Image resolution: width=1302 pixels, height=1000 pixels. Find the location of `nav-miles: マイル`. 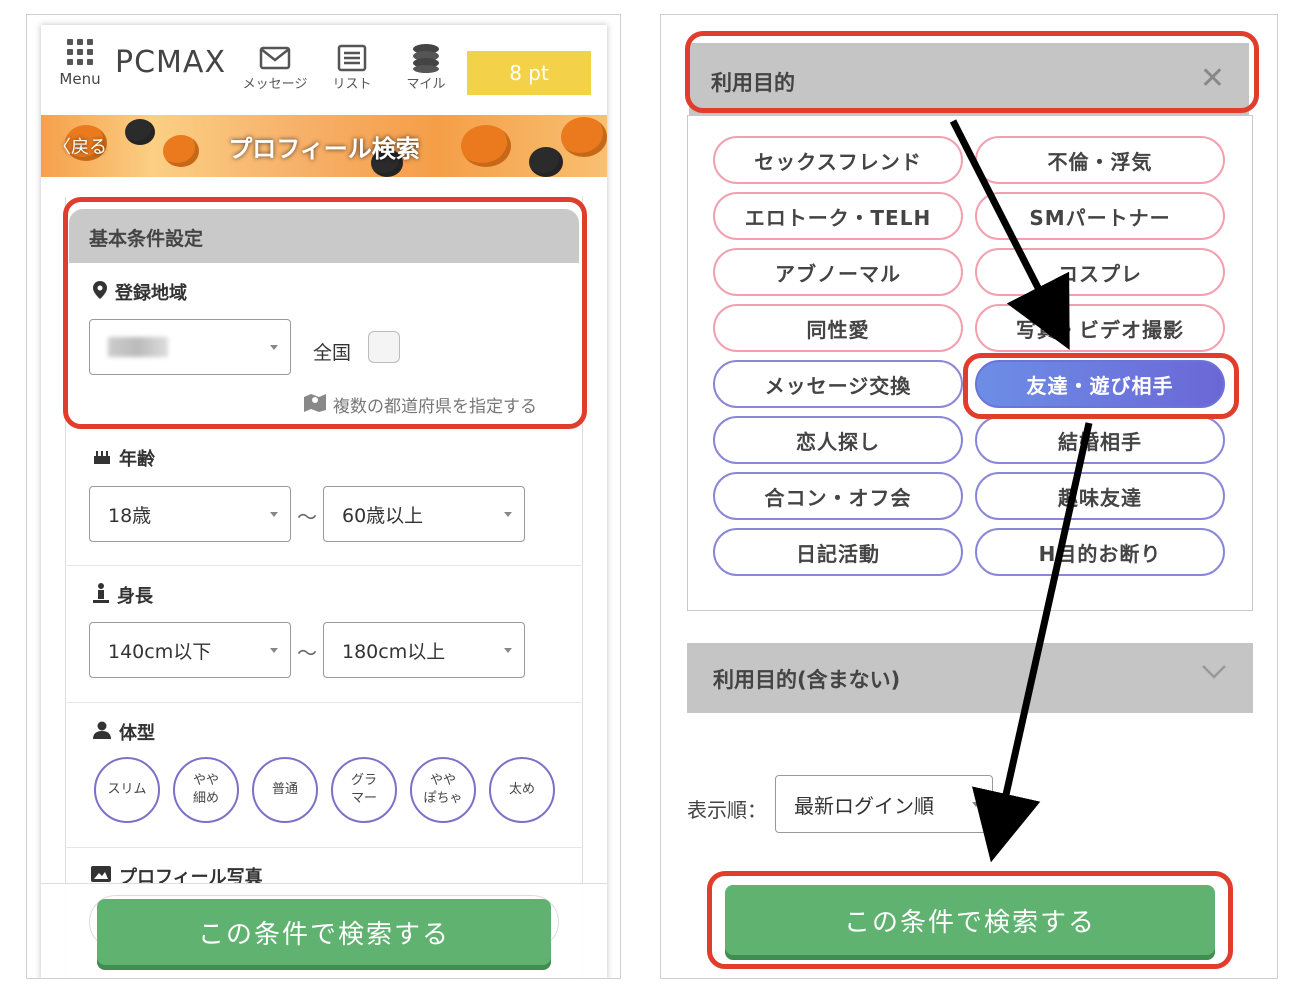

nav-miles: マイル is located at coordinates (426, 67).